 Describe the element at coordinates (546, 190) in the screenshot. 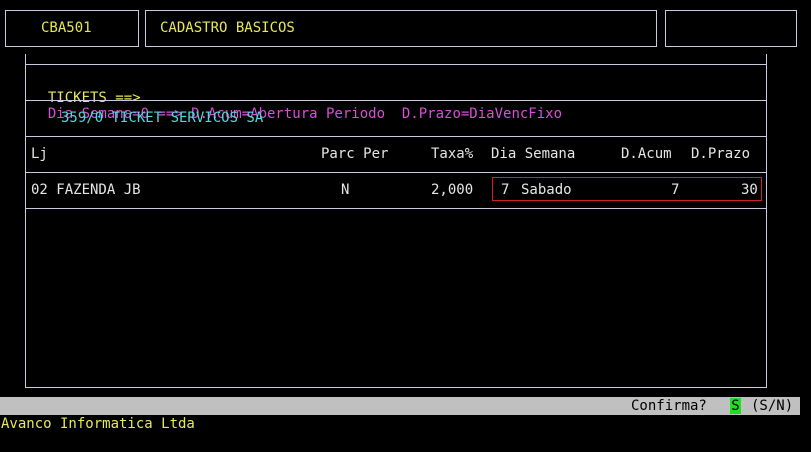

I see `row-dia-nome: Sabado` at that location.